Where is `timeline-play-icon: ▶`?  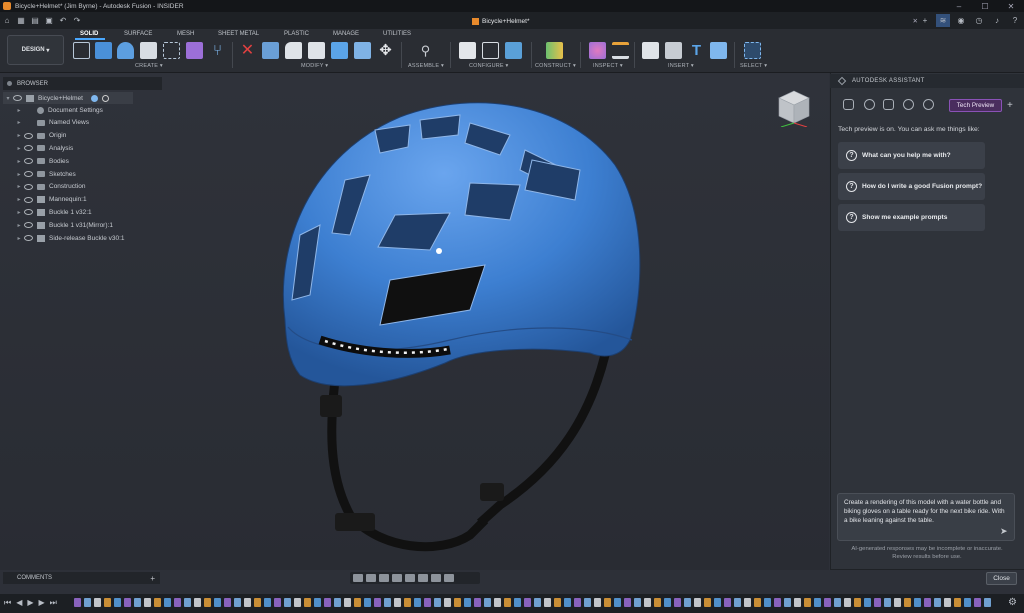
timeline-play-icon: ▶ is located at coordinates (30, 603).